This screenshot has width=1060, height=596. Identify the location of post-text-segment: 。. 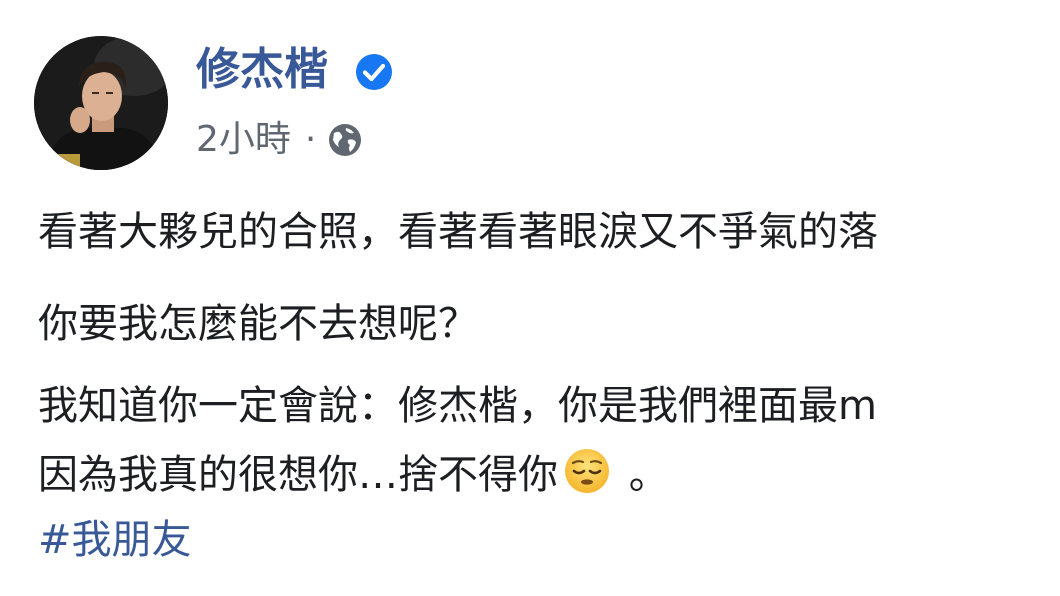
(642, 475).